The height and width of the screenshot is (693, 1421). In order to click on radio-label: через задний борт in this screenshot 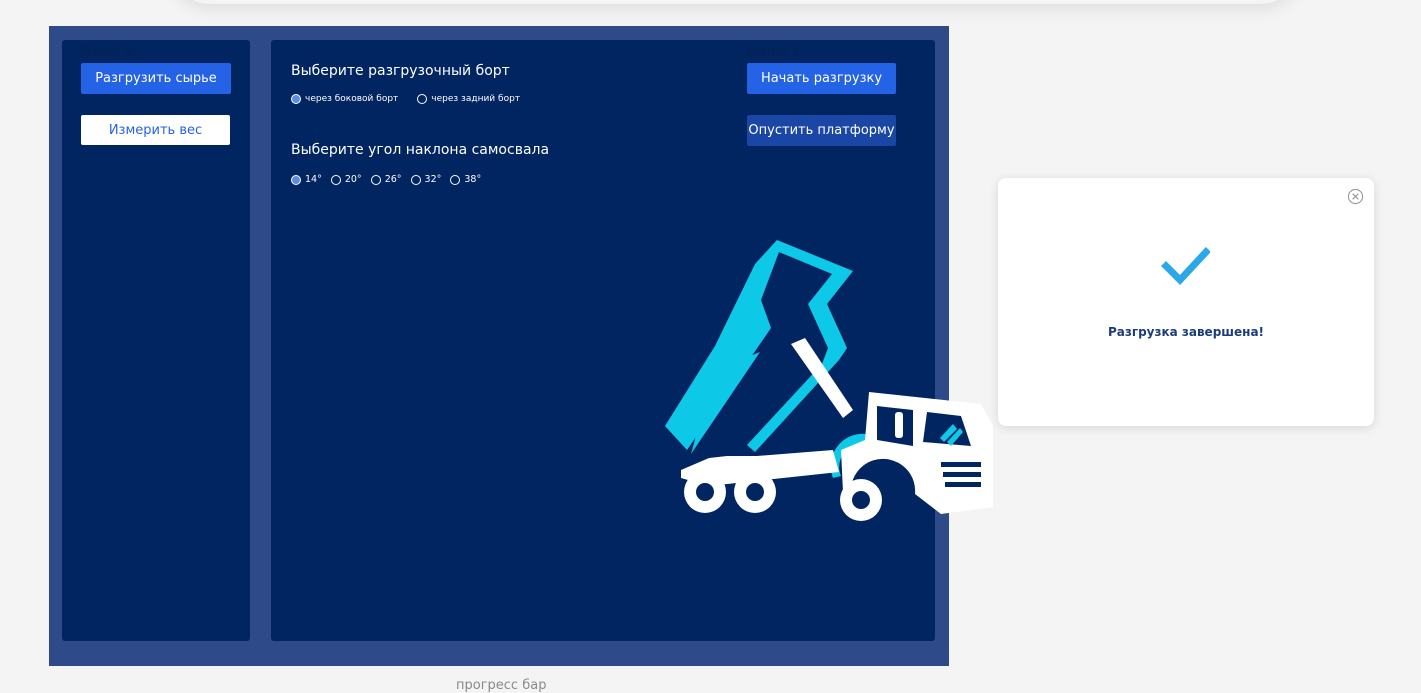, I will do `click(476, 99)`.